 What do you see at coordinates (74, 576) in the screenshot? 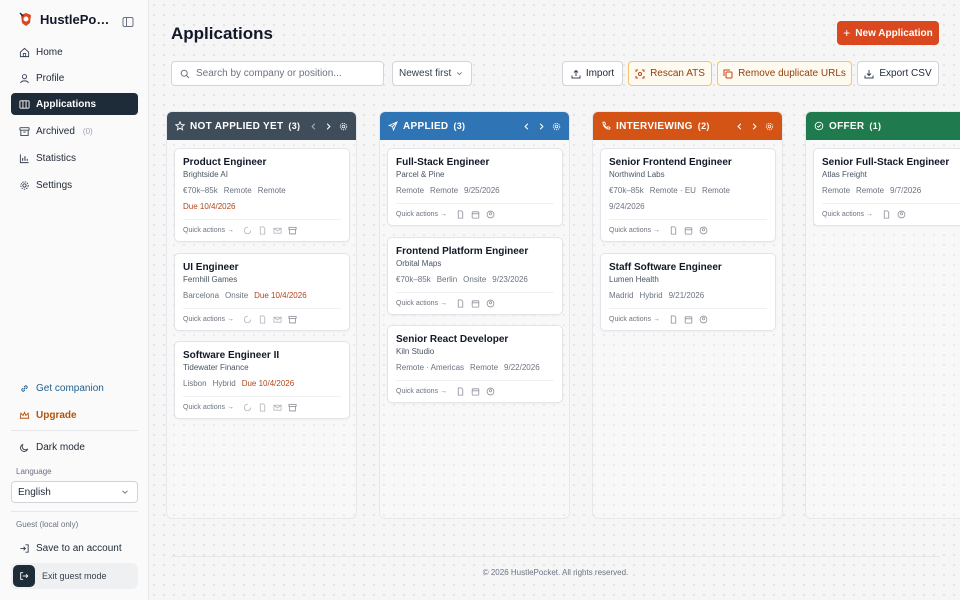
I see `exit-guest-button: Exit guest mode` at bounding box center [74, 576].